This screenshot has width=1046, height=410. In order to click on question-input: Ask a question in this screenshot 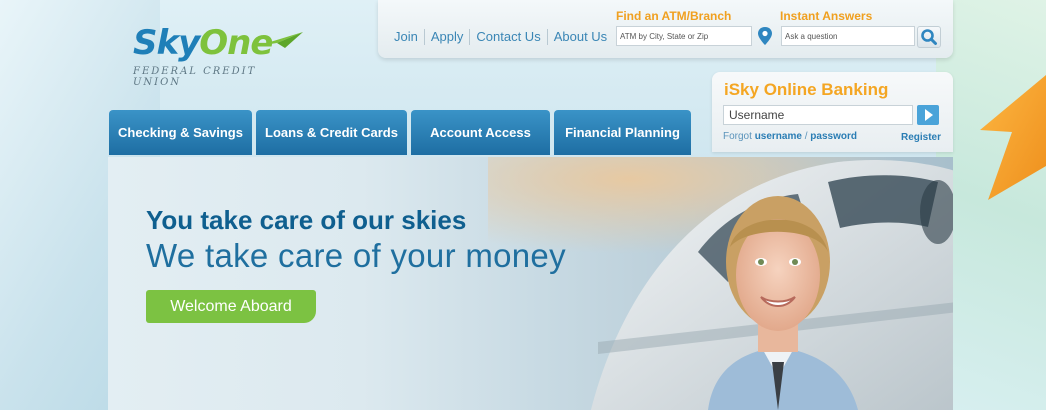, I will do `click(848, 36)`.